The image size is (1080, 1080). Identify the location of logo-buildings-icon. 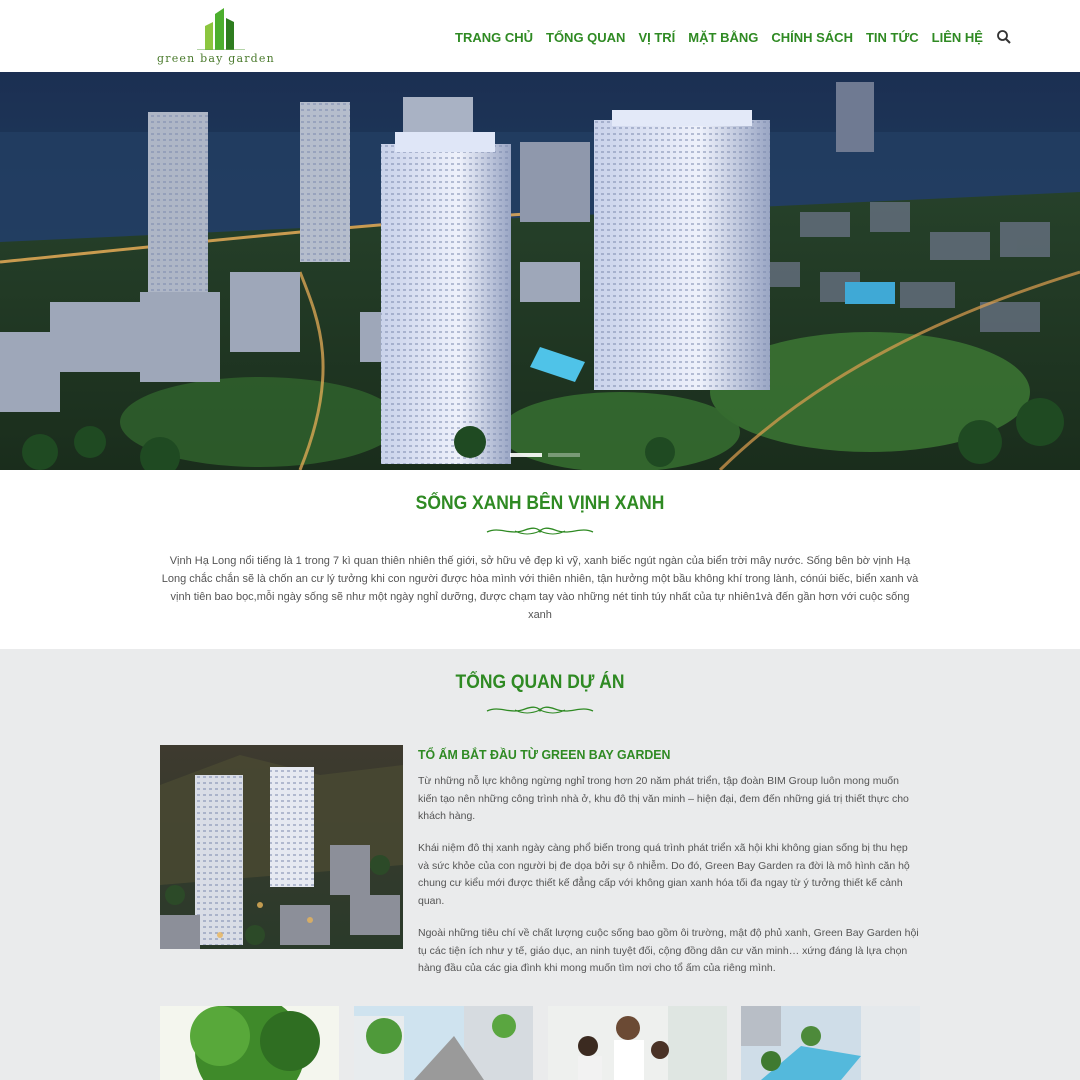
(221, 29).